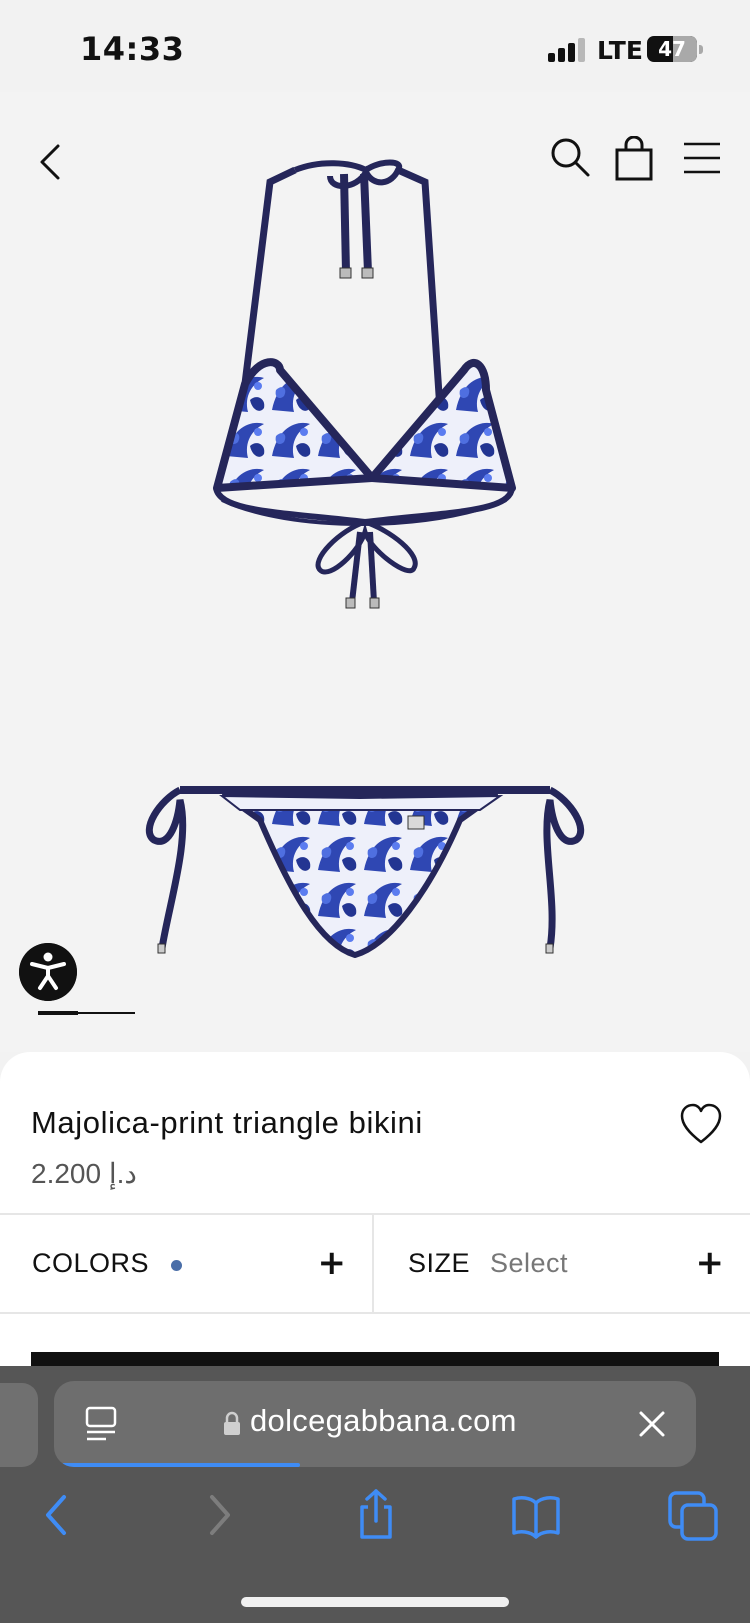 This screenshot has width=750, height=1623. Describe the element at coordinates (52, 162) in the screenshot. I see `back-button` at that location.